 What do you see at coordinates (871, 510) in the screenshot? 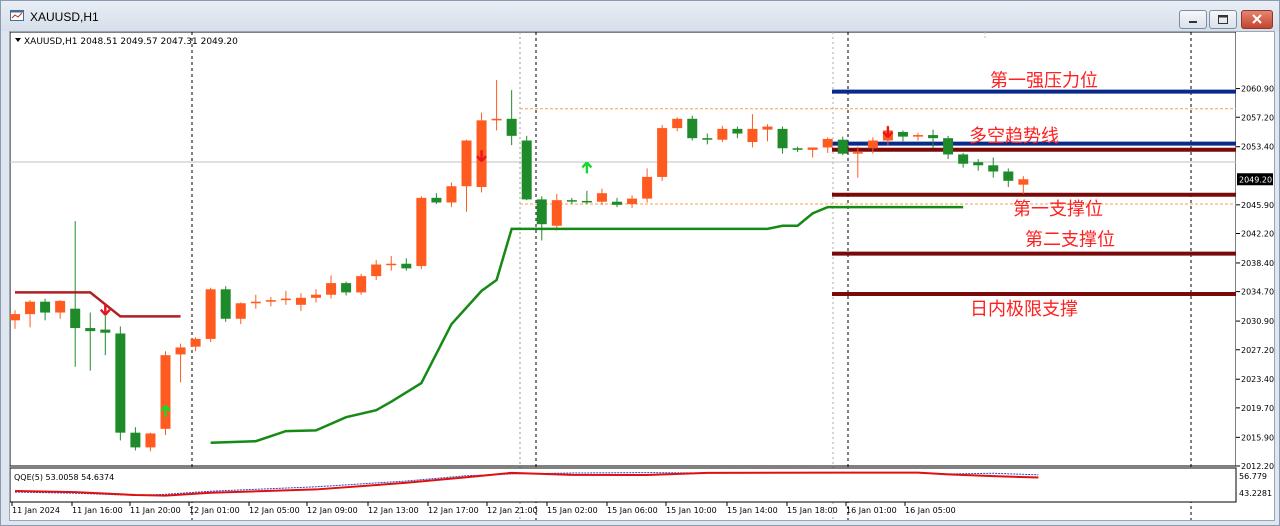
I see `time-tick-label: 16 Jan 01:00` at bounding box center [871, 510].